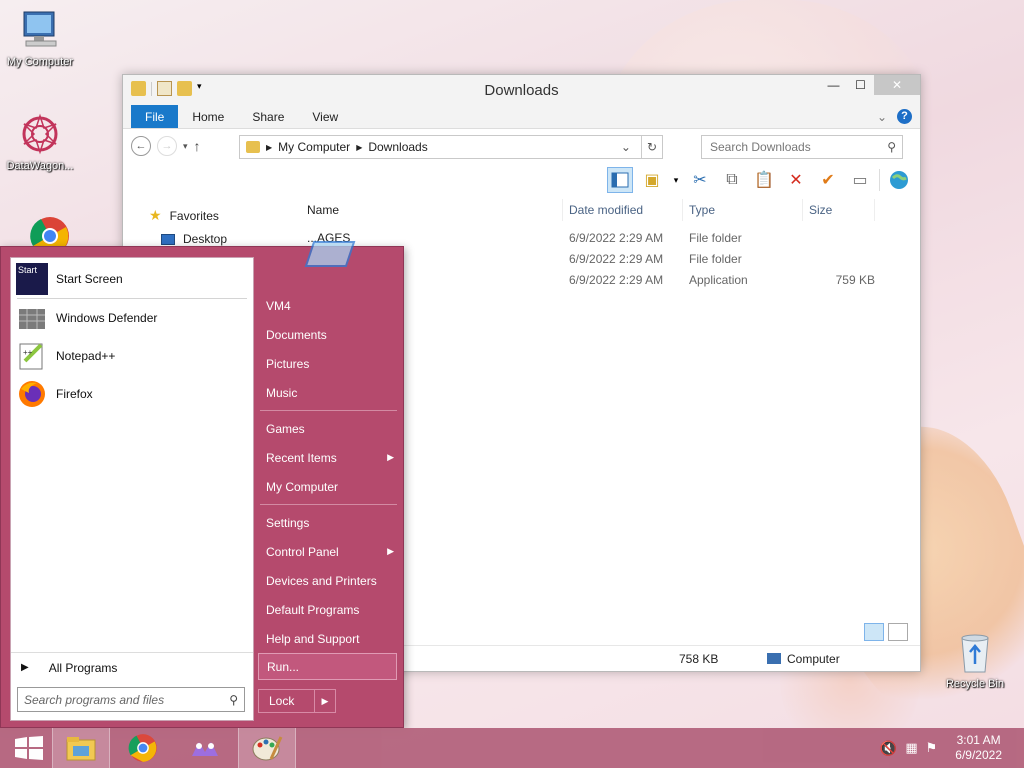  What do you see at coordinates (208, 116) in the screenshot?
I see `tab-home: Home` at bounding box center [208, 116].